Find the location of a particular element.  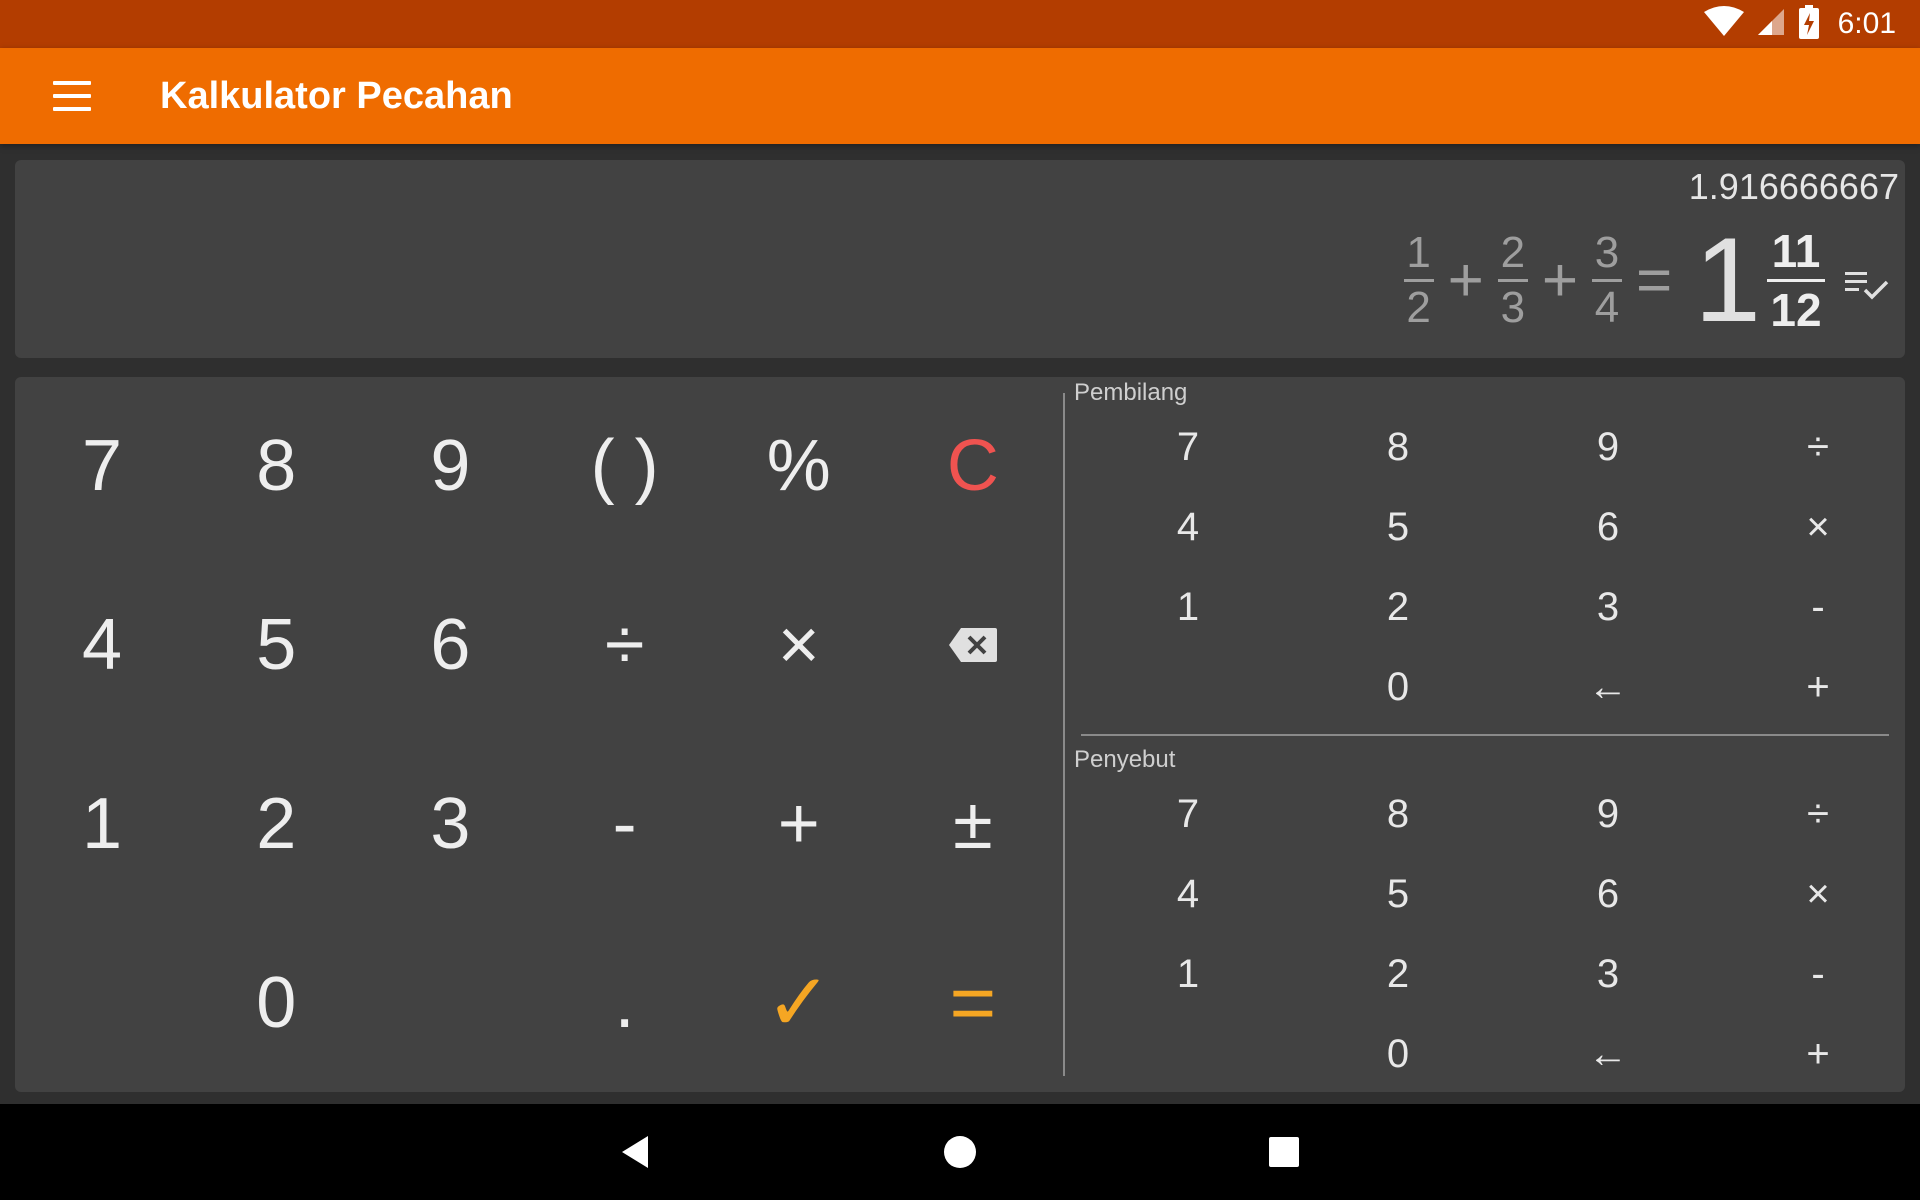

den-key-minus: - is located at coordinates (1816, 974).